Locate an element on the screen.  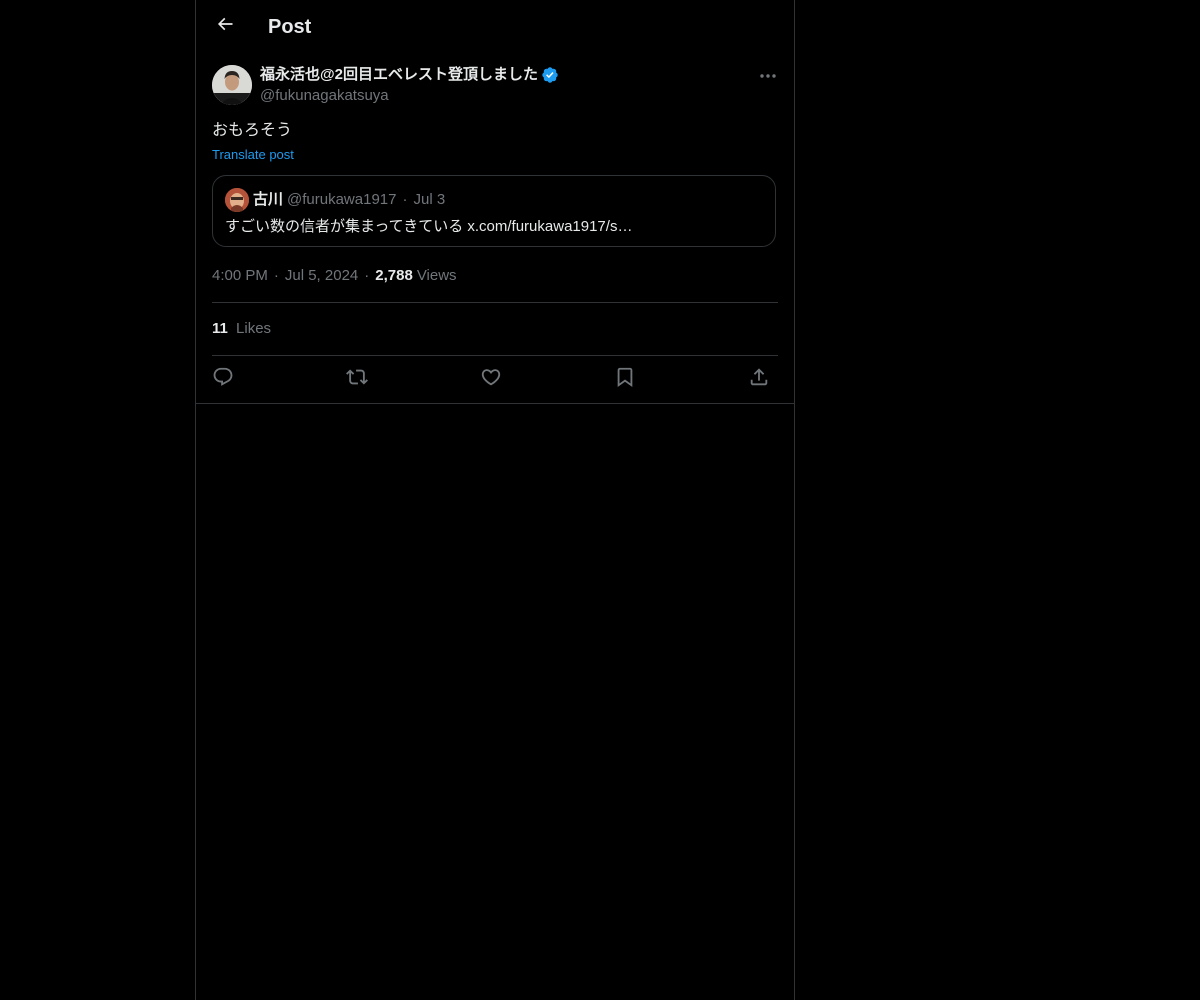
action-bar is located at coordinates (495, 379).